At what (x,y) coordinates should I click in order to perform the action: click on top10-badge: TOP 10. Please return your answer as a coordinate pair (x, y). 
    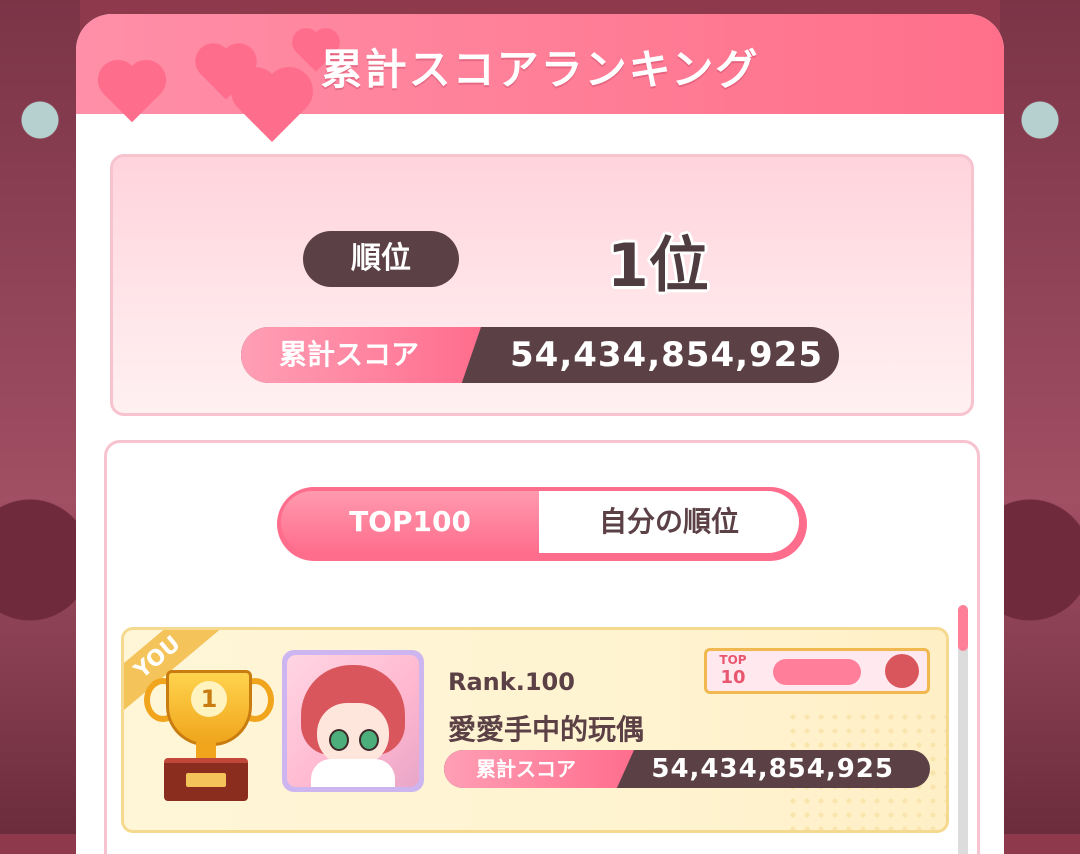
    Looking at the image, I should click on (817, 671).